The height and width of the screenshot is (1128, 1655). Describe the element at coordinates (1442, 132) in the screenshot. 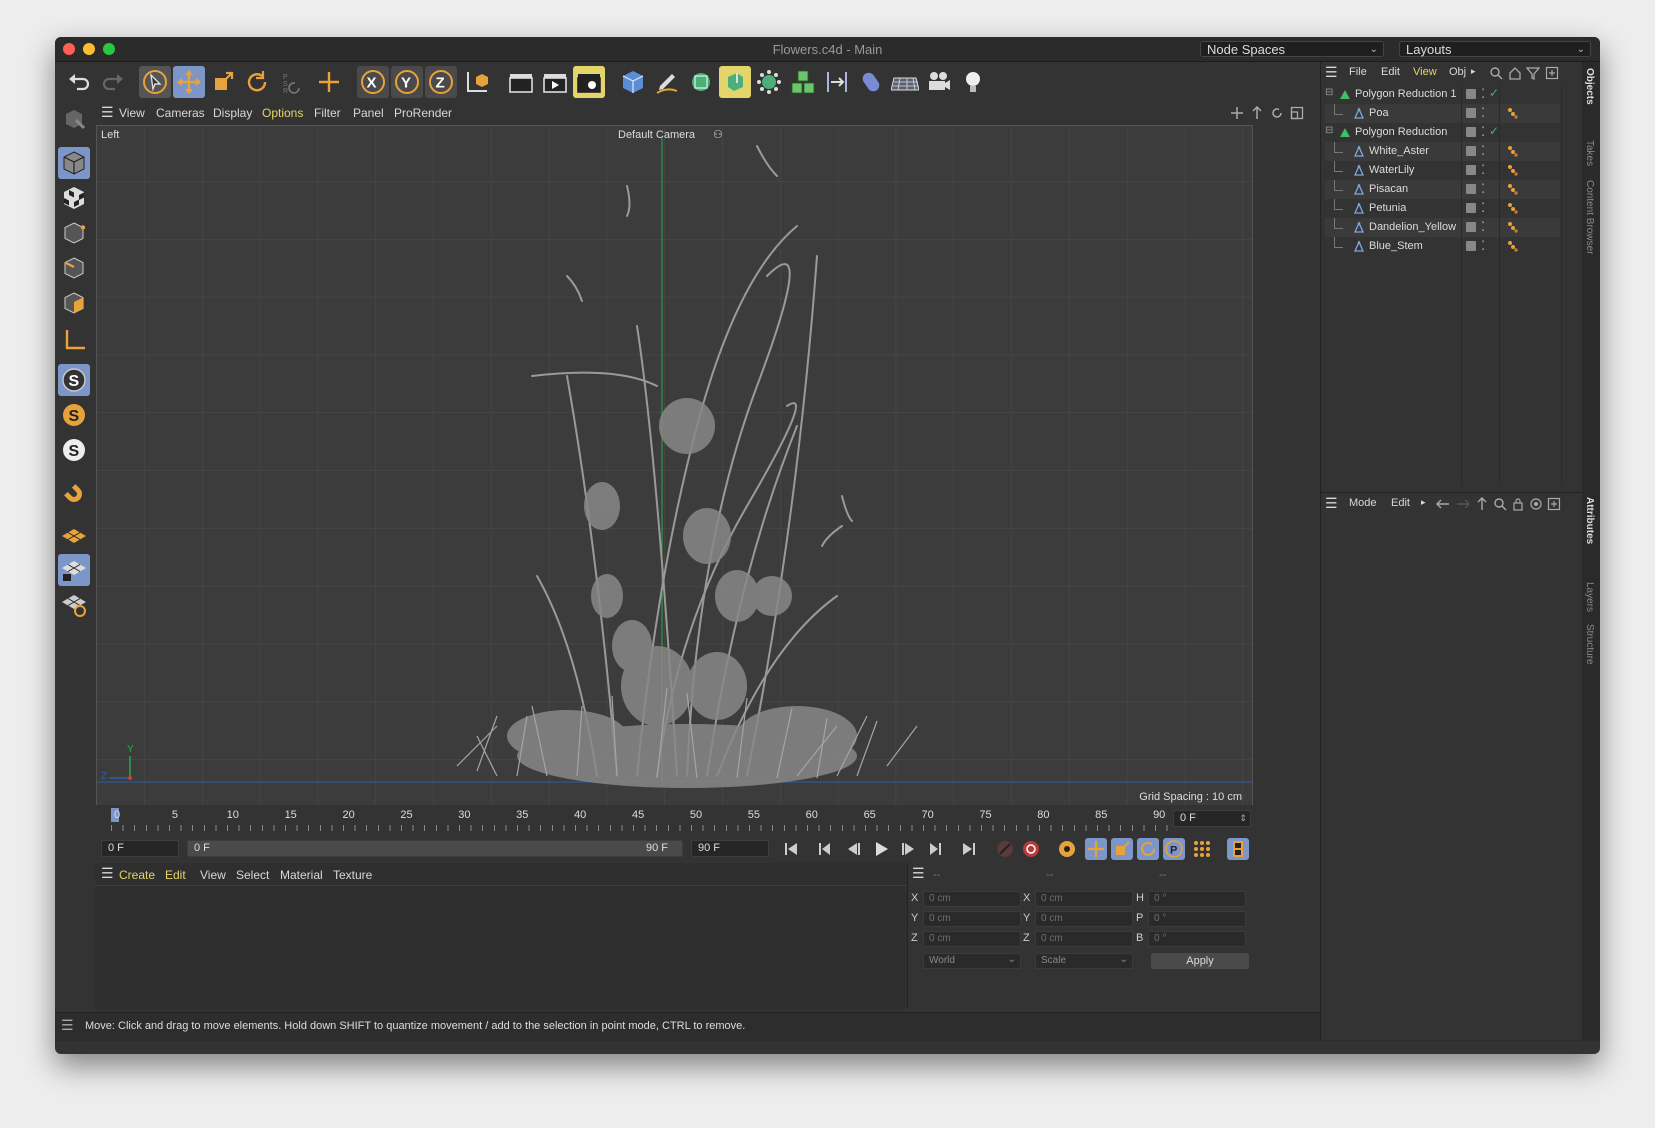

I see `object-row: ⊟ Polygon Reduction ⁚ ✓` at that location.